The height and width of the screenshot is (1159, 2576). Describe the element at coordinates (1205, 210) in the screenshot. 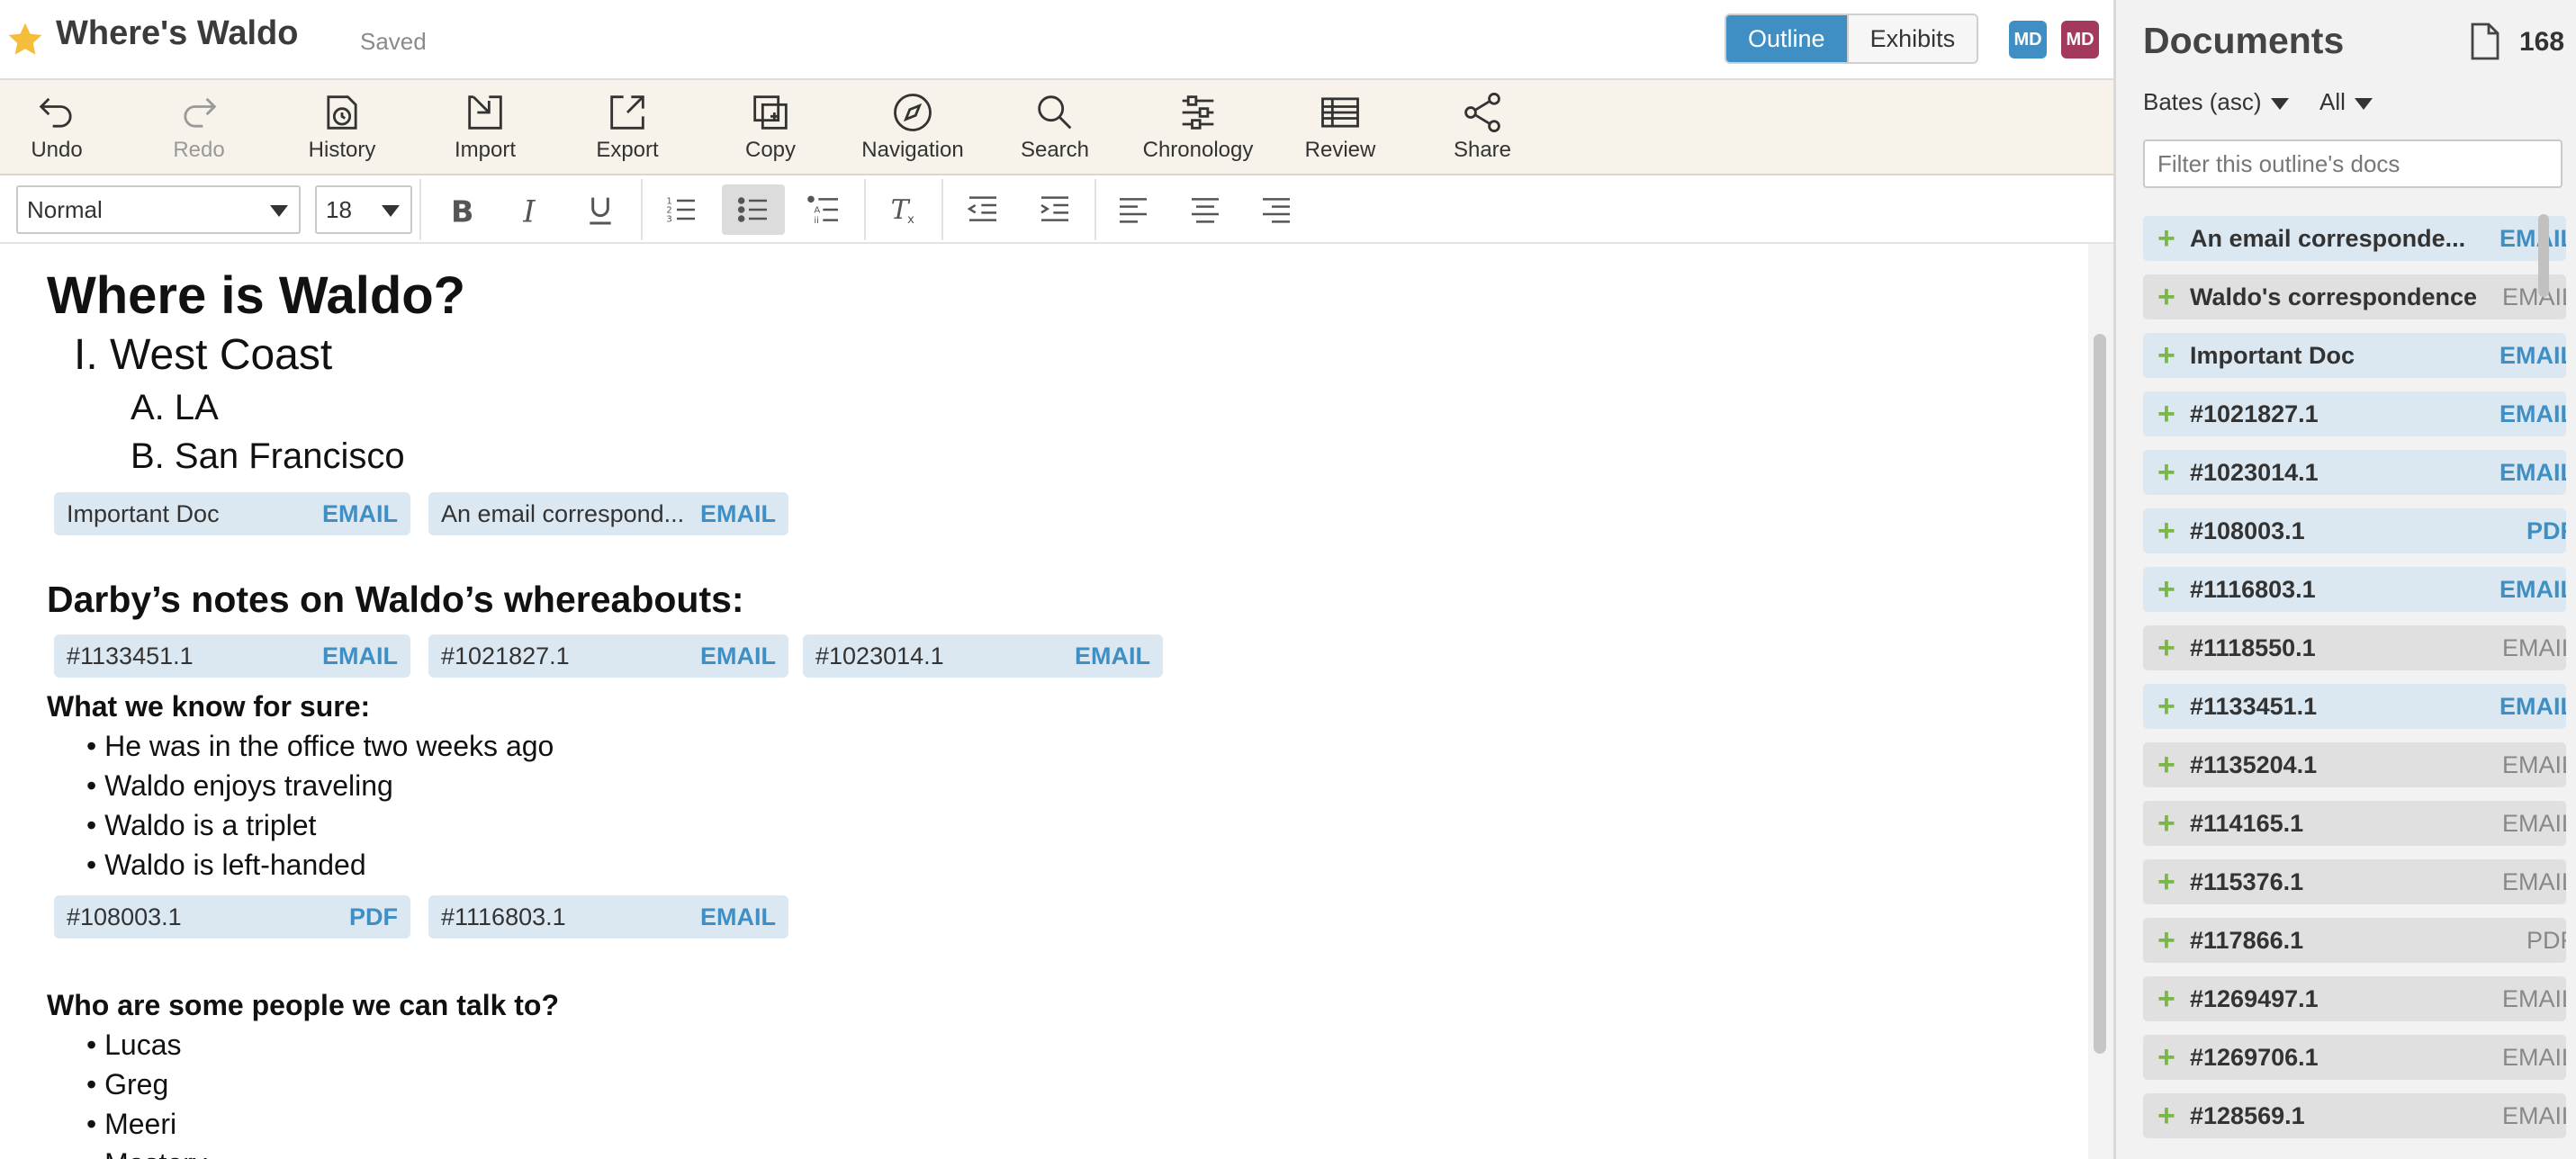

I see `align-center-button` at that location.